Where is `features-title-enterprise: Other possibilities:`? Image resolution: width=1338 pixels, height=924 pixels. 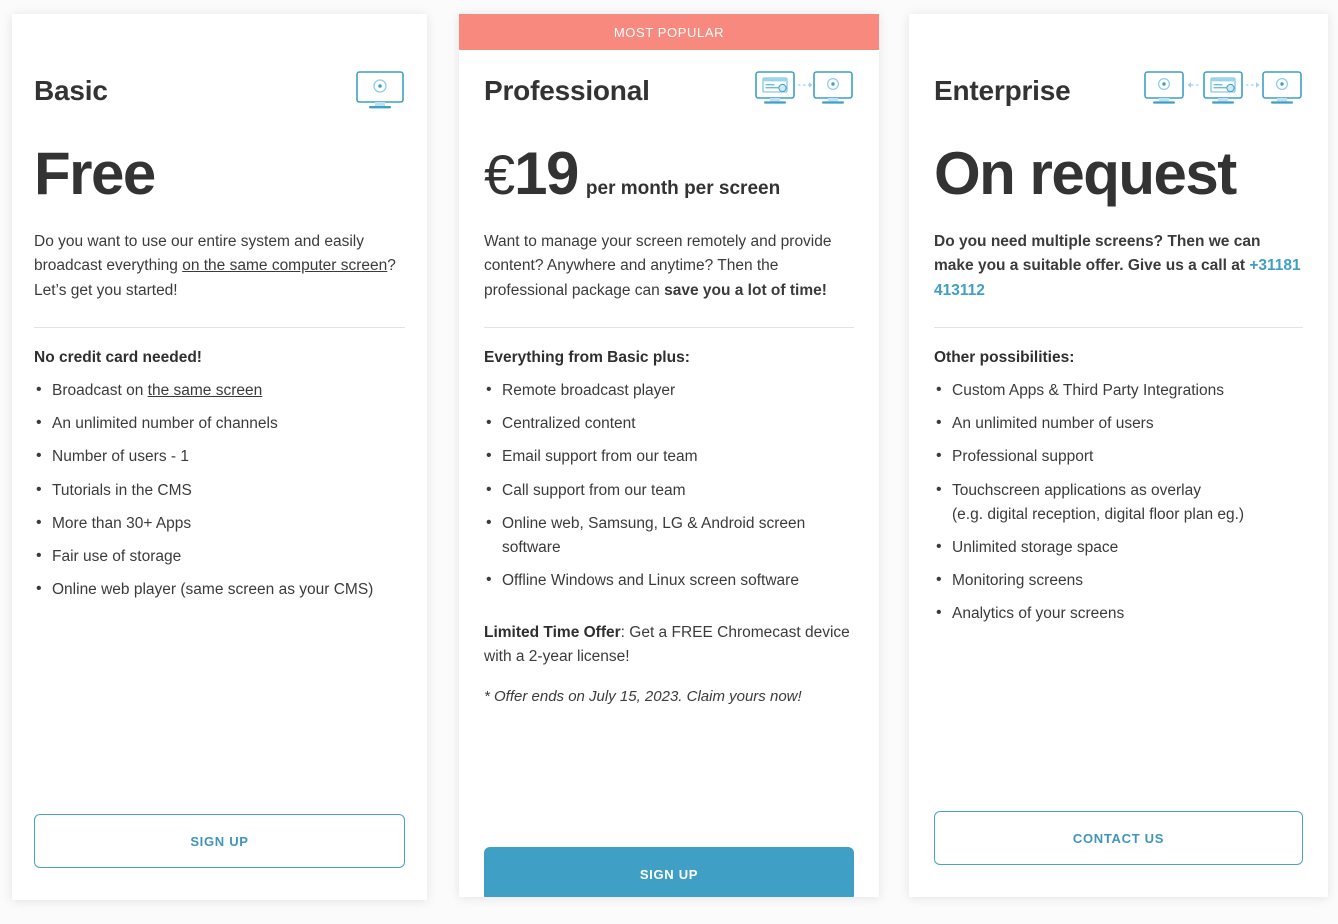 features-title-enterprise: Other possibilities: is located at coordinates (1004, 358).